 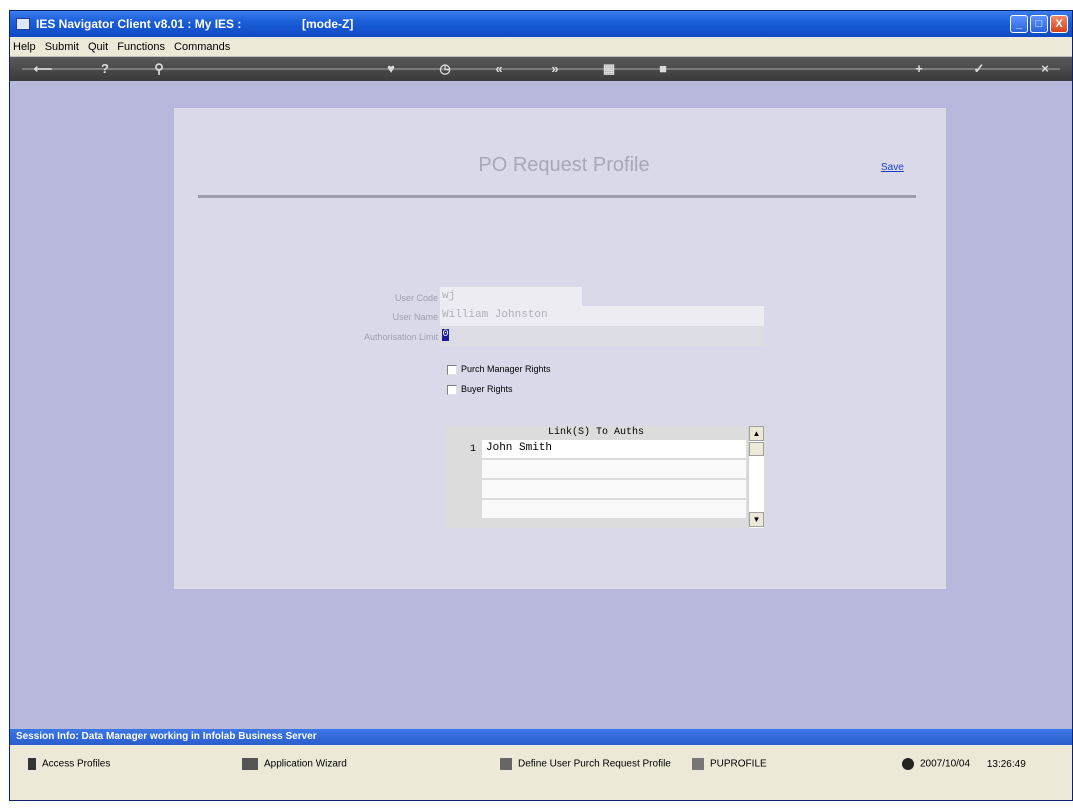 I want to click on ok-icon: ✓, so click(x=979, y=69).